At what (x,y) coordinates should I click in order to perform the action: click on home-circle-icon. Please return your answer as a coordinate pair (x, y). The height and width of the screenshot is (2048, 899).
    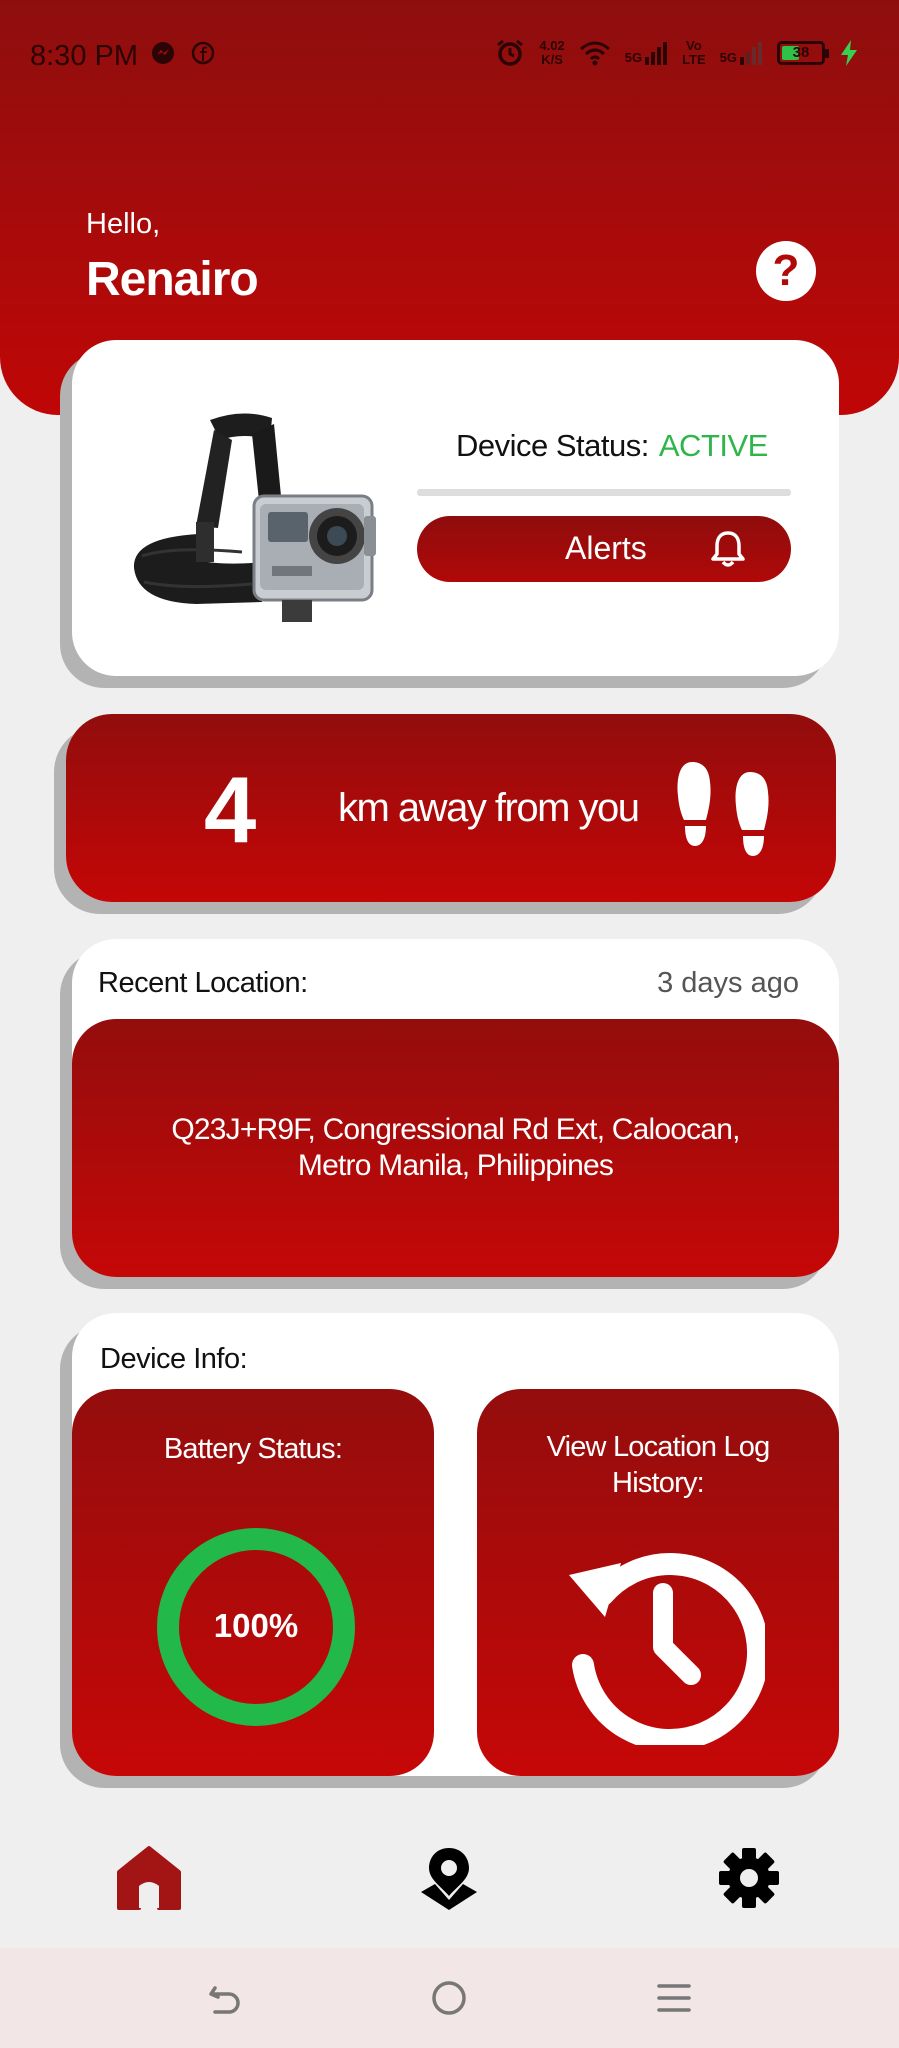
    Looking at the image, I should click on (449, 1998).